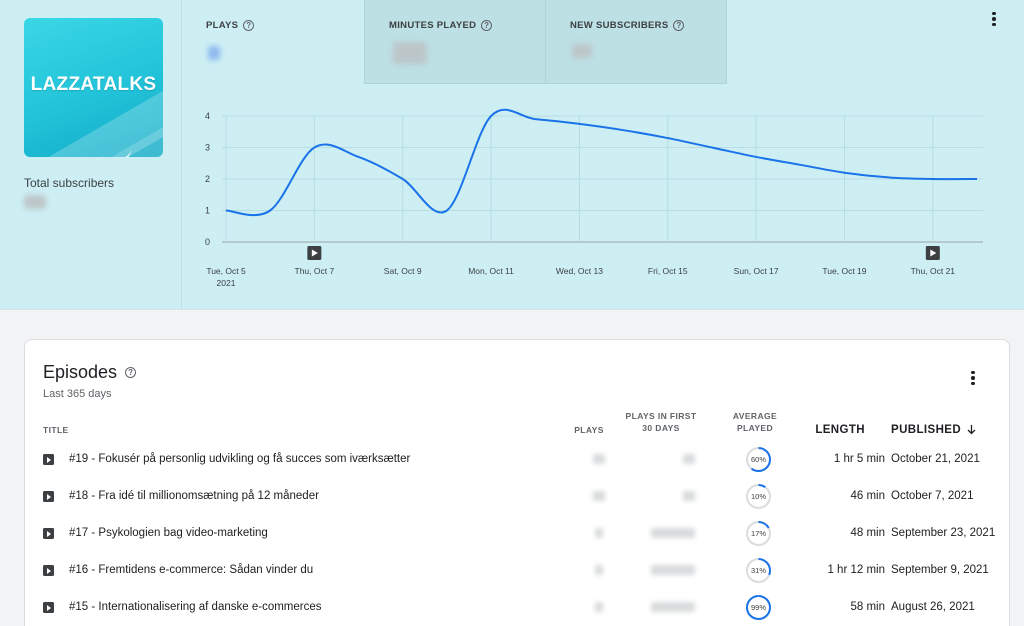  I want to click on metric-tab-new-subscribers: NEW SUBSCRIBERS?, so click(636, 42).